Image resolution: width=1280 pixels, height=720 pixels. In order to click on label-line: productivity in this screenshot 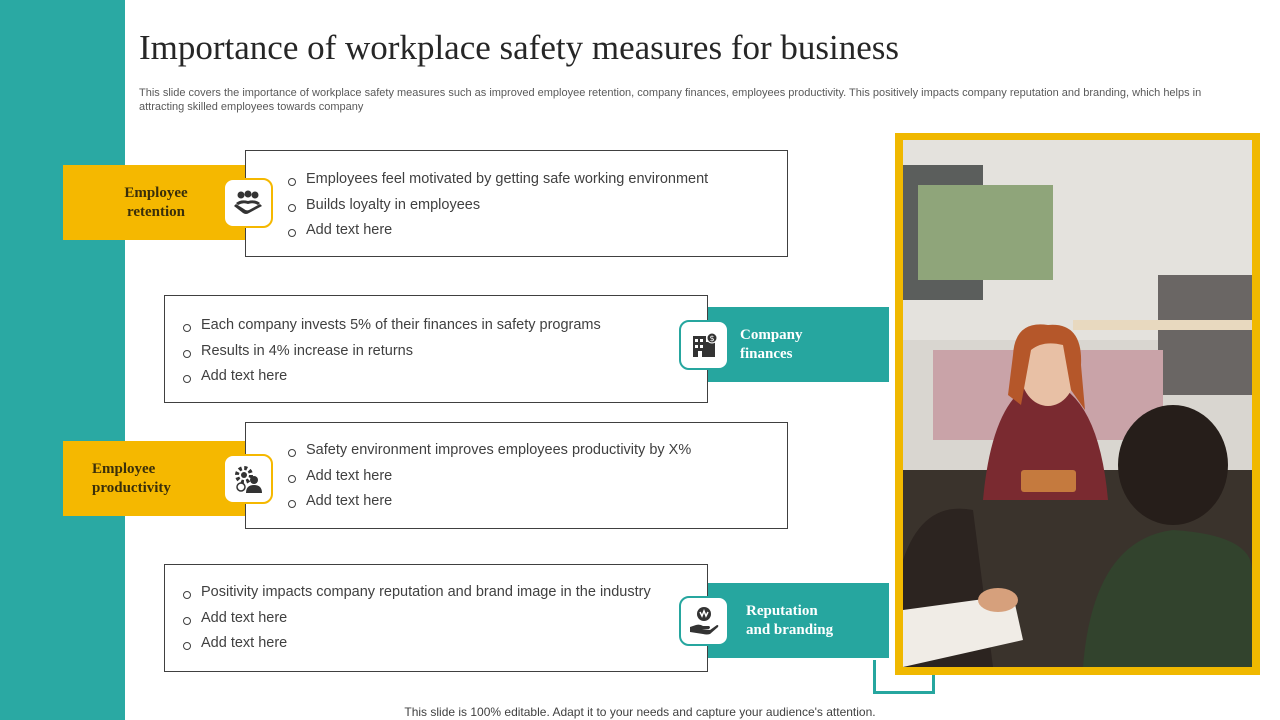, I will do `click(131, 487)`.